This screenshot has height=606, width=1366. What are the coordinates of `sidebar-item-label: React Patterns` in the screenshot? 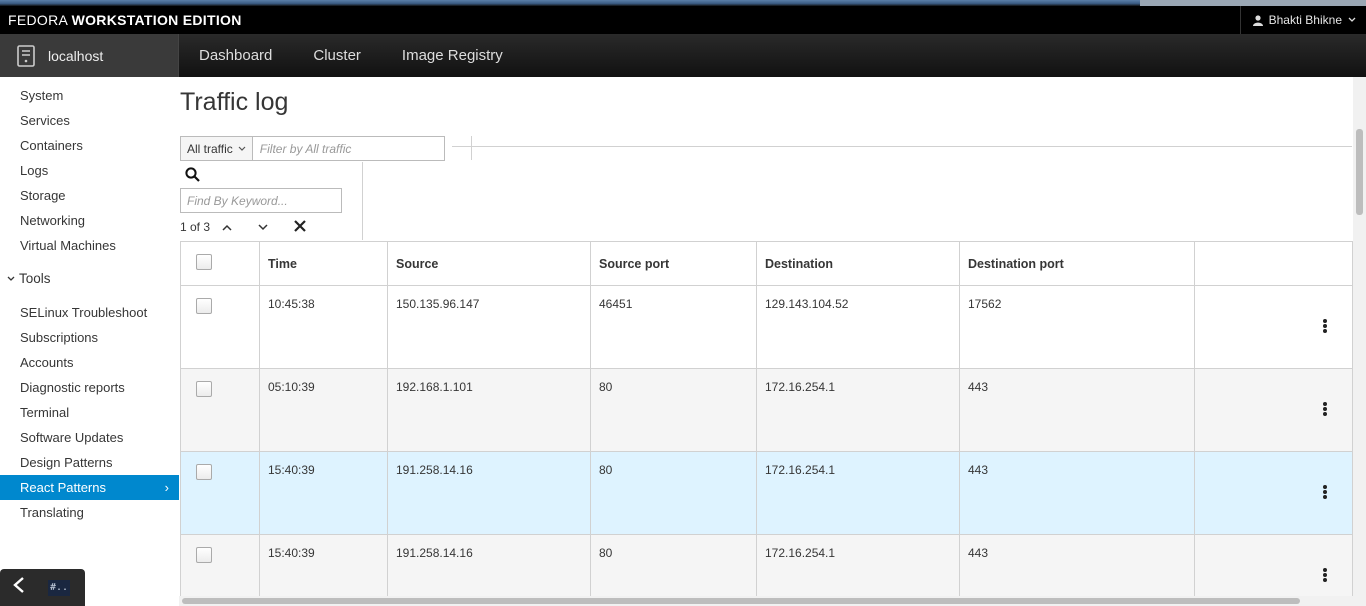 It's located at (63, 487).